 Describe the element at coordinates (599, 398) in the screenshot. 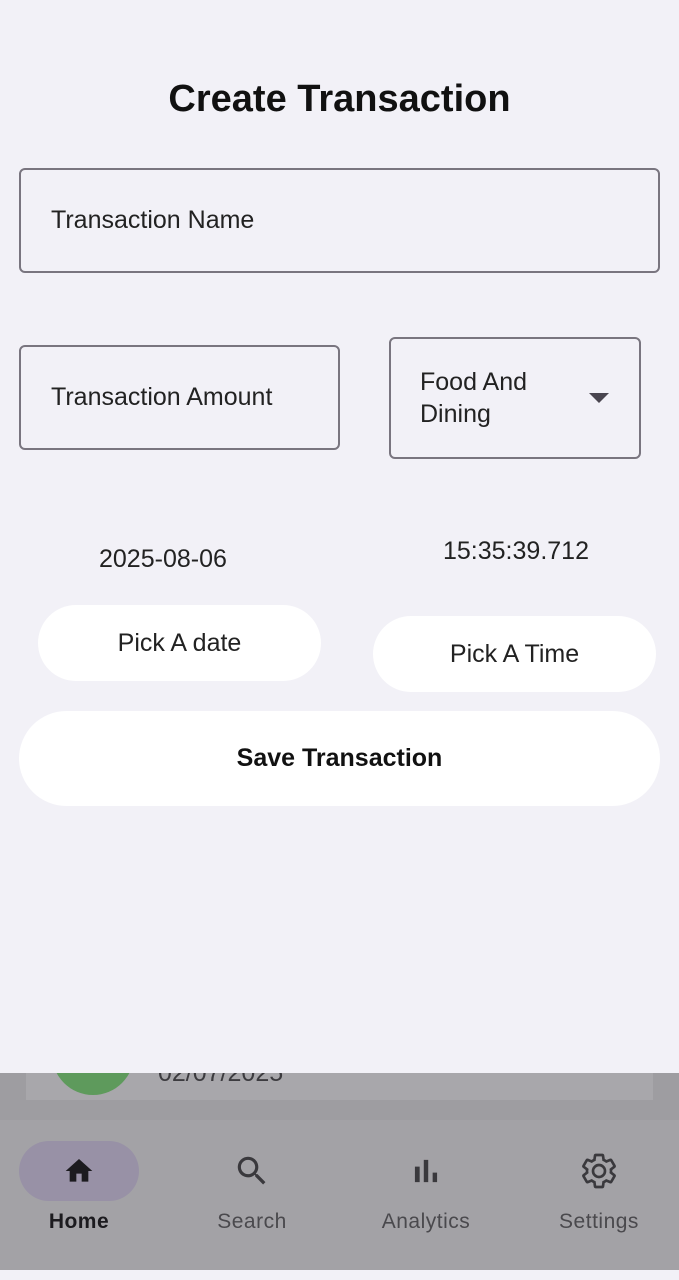

I see `dropdown-arrow-icon` at that location.